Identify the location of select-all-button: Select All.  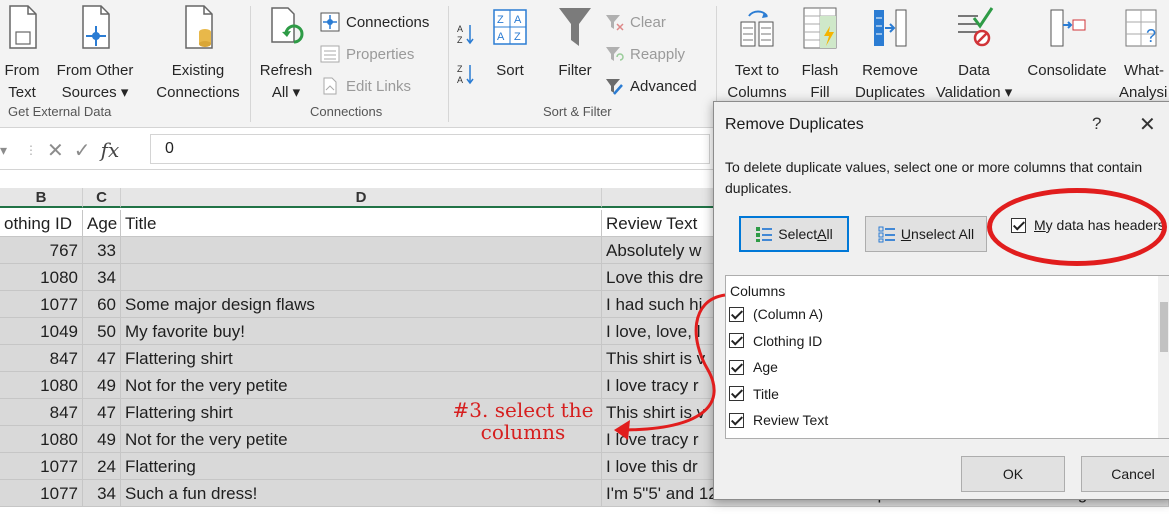
(794, 234).